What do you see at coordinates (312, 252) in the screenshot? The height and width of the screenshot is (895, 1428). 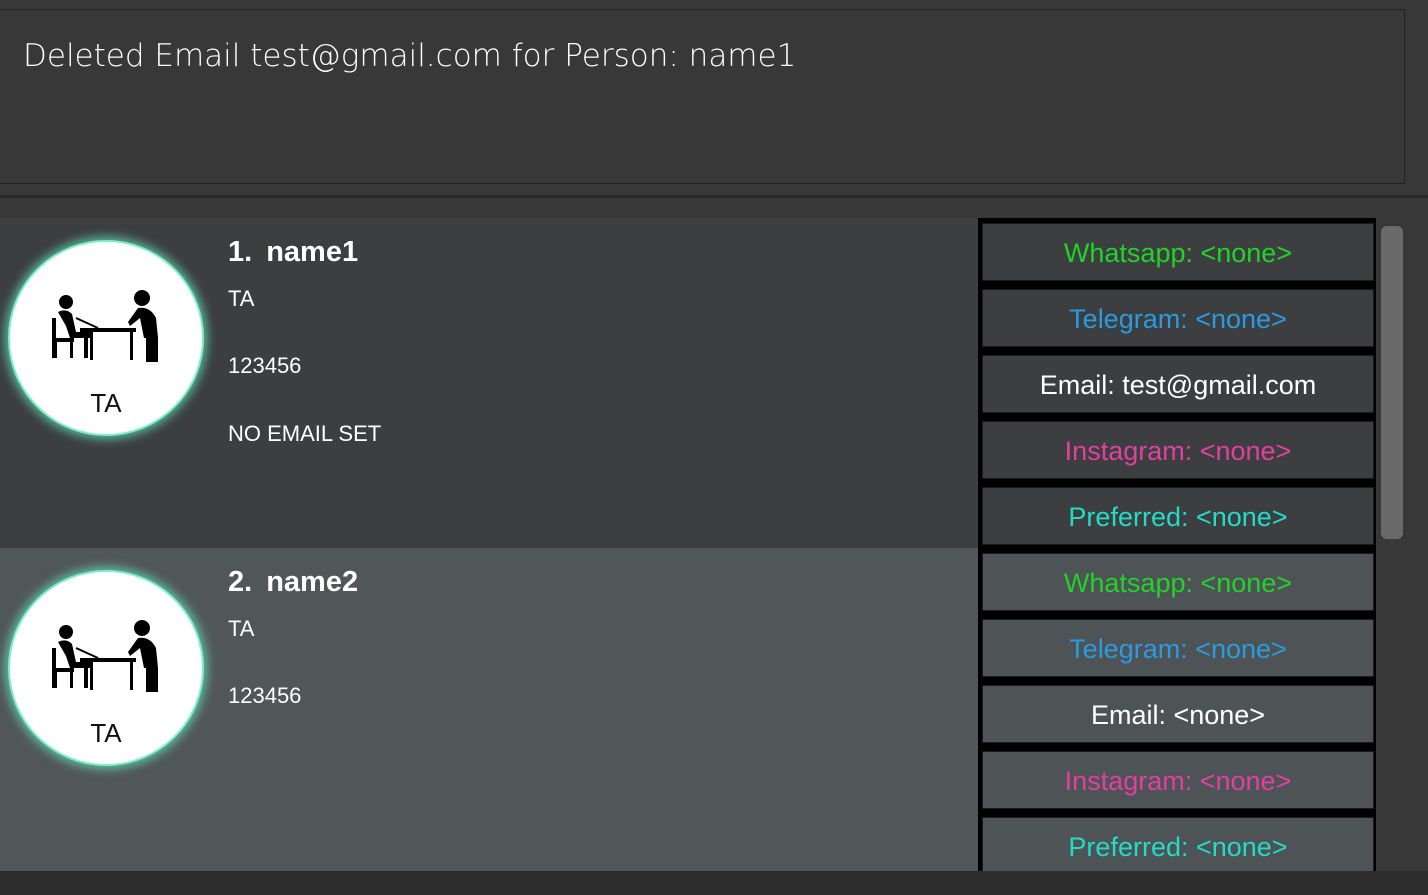 I see `person-name-text: name1` at bounding box center [312, 252].